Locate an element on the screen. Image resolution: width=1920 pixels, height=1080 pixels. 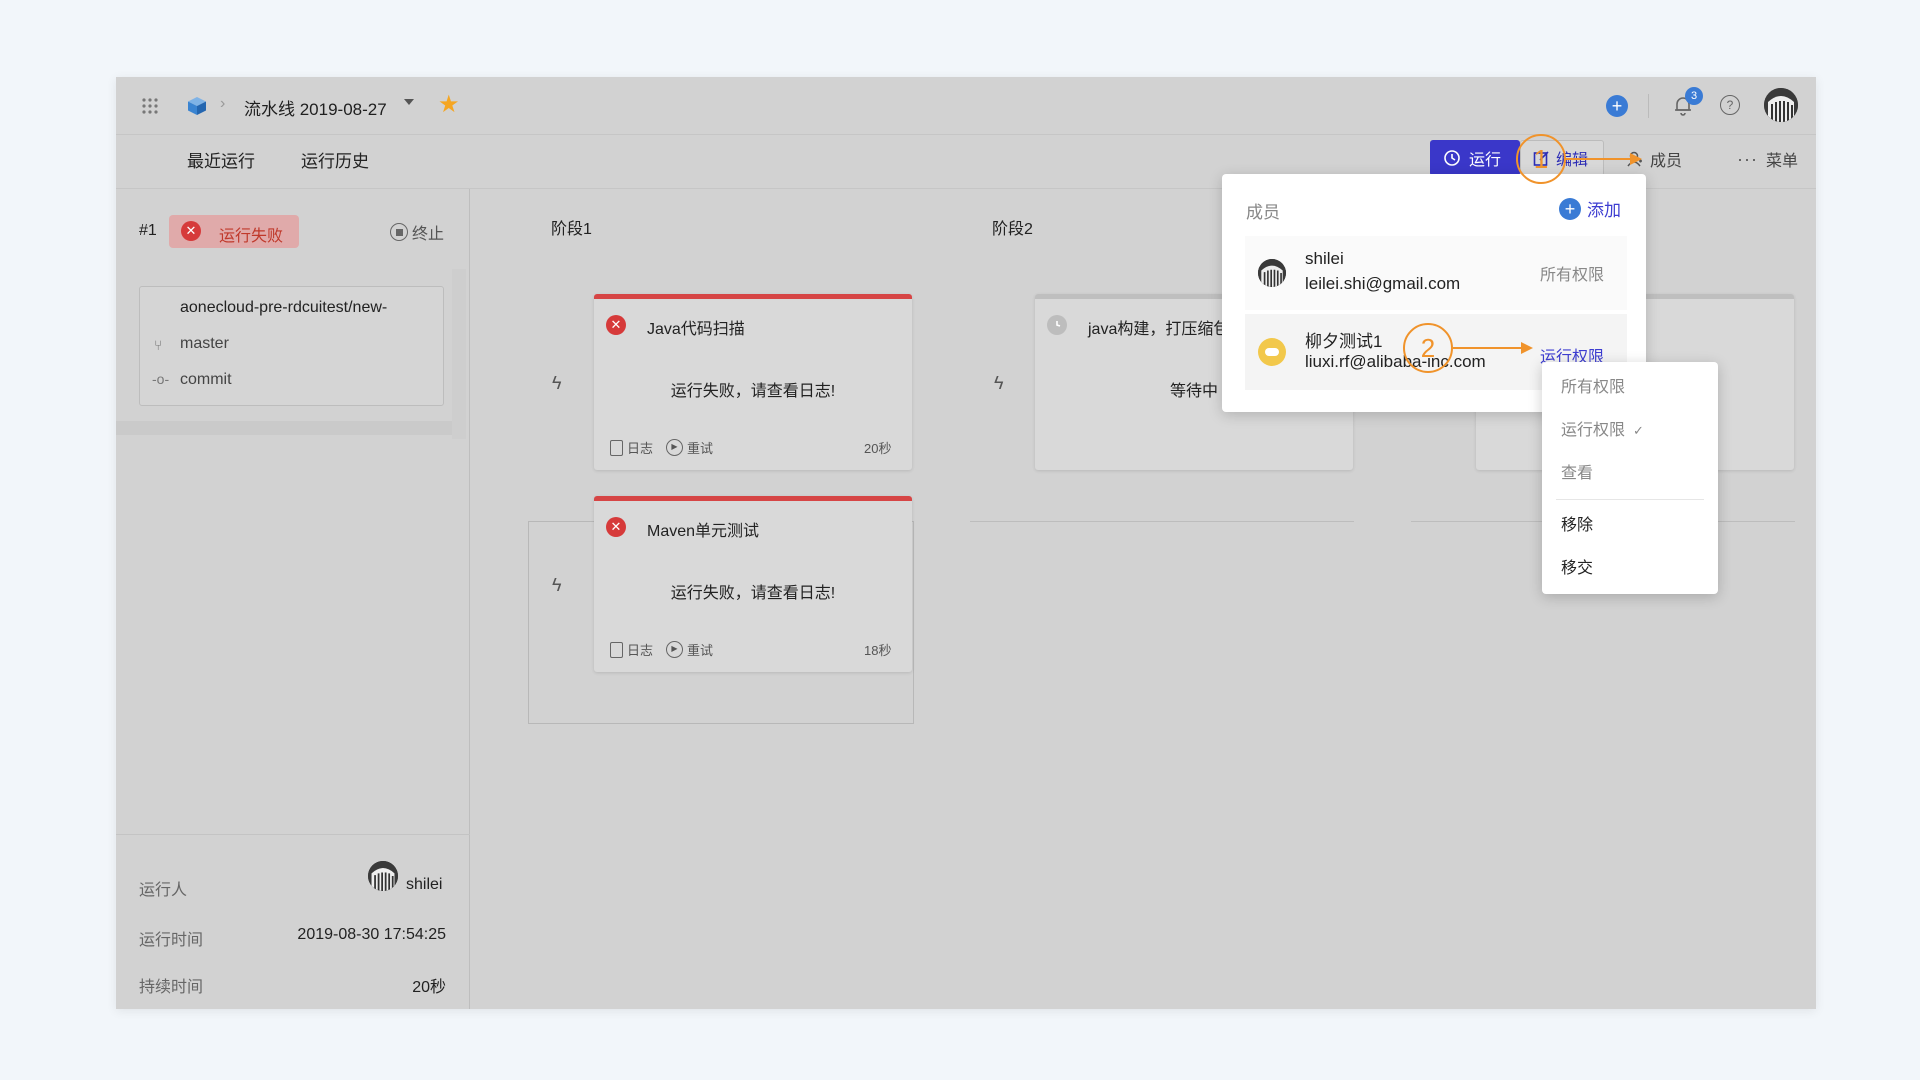
menu-button-label: 菜单 is located at coordinates (1781, 161).